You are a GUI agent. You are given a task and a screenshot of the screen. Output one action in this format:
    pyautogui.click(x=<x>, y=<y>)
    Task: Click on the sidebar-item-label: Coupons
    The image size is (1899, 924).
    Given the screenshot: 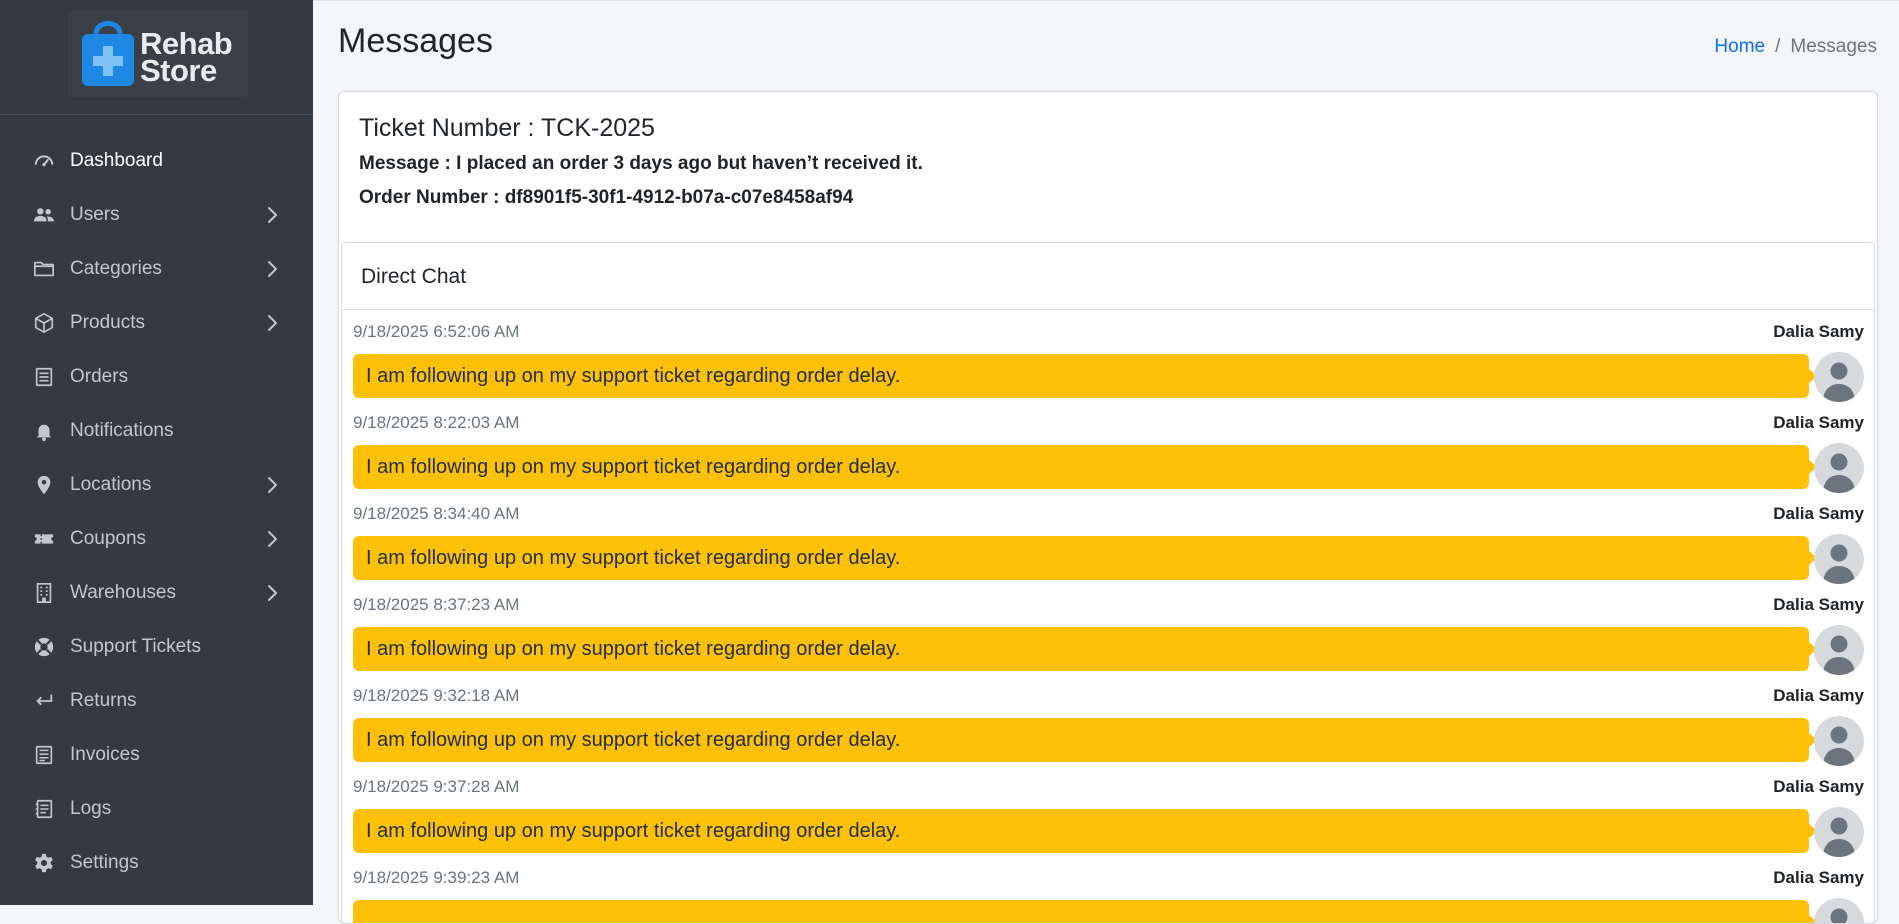 What is the action you would take?
    pyautogui.click(x=108, y=539)
    